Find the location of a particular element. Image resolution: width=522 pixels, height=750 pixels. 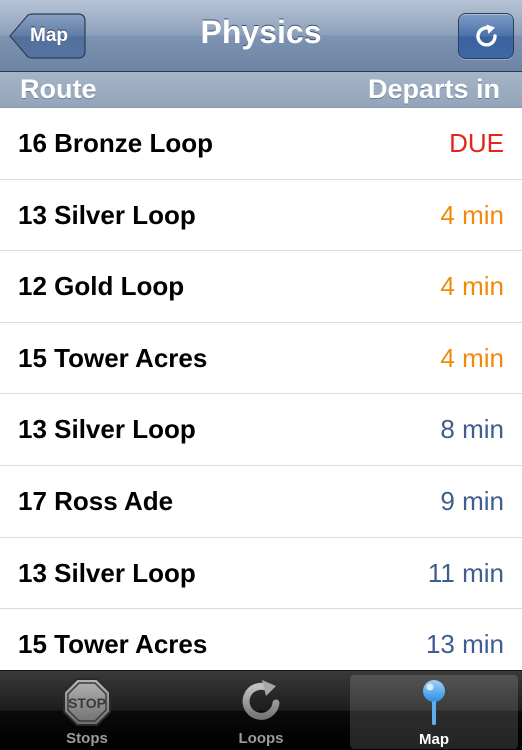

departure-row: 15 Tower Acres 4 min is located at coordinates (261, 358).